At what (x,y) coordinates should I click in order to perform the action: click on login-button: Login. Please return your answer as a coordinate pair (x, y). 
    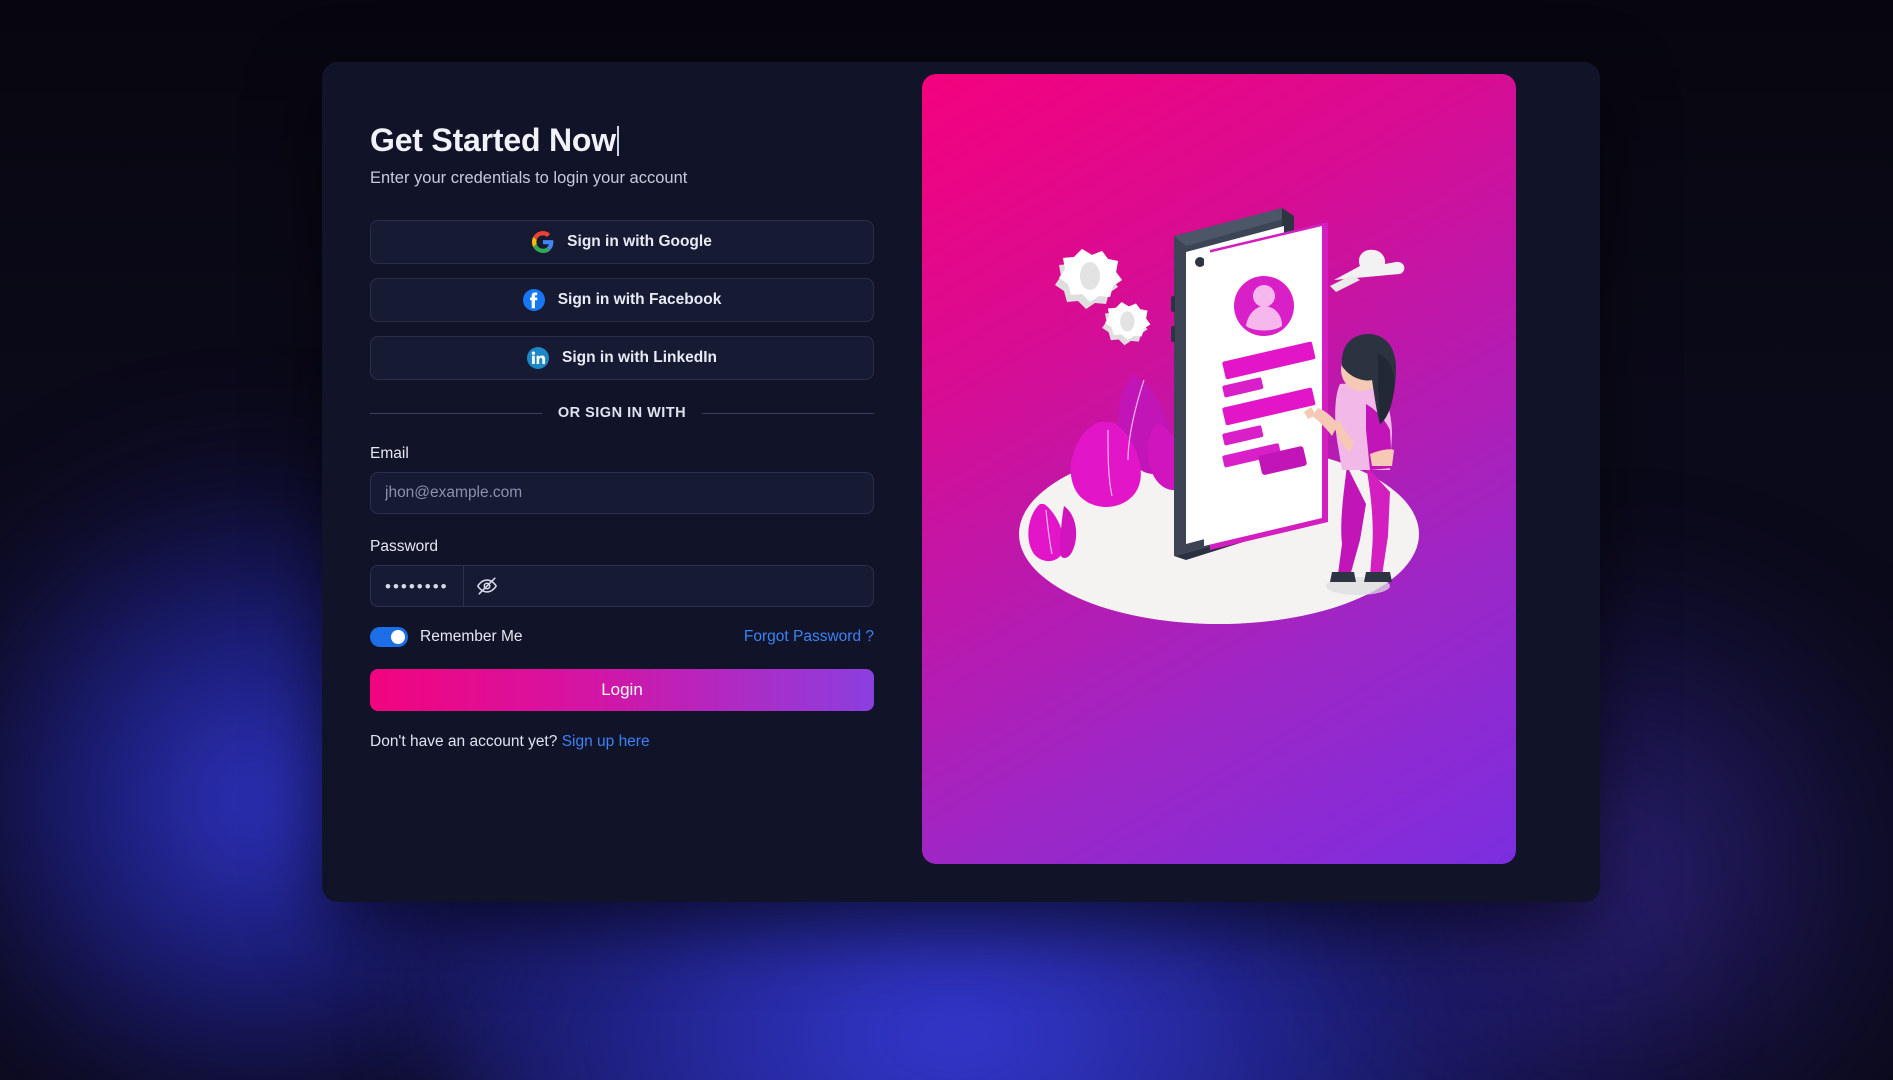
    Looking at the image, I should click on (622, 690).